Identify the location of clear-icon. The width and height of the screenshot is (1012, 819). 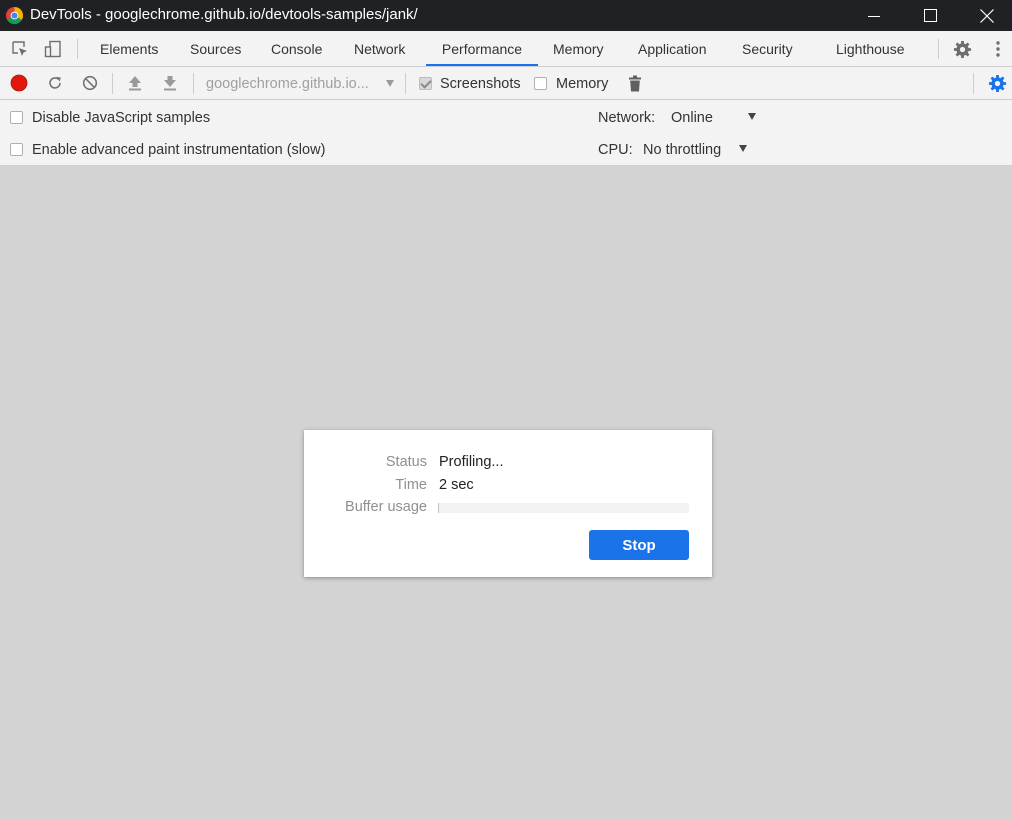
(90, 83).